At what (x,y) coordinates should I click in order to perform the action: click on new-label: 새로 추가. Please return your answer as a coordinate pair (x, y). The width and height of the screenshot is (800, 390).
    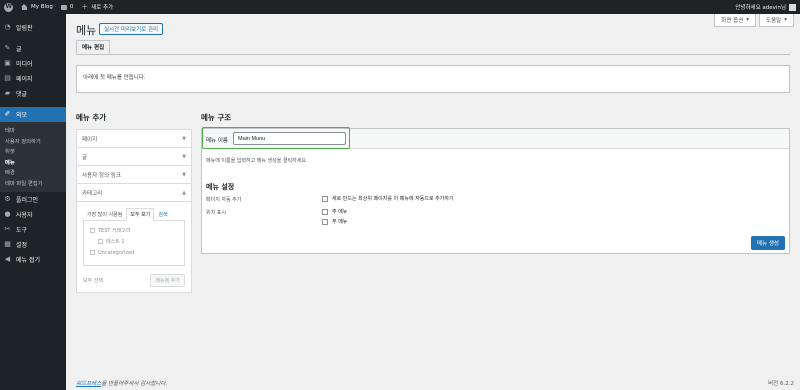
    Looking at the image, I should click on (102, 8).